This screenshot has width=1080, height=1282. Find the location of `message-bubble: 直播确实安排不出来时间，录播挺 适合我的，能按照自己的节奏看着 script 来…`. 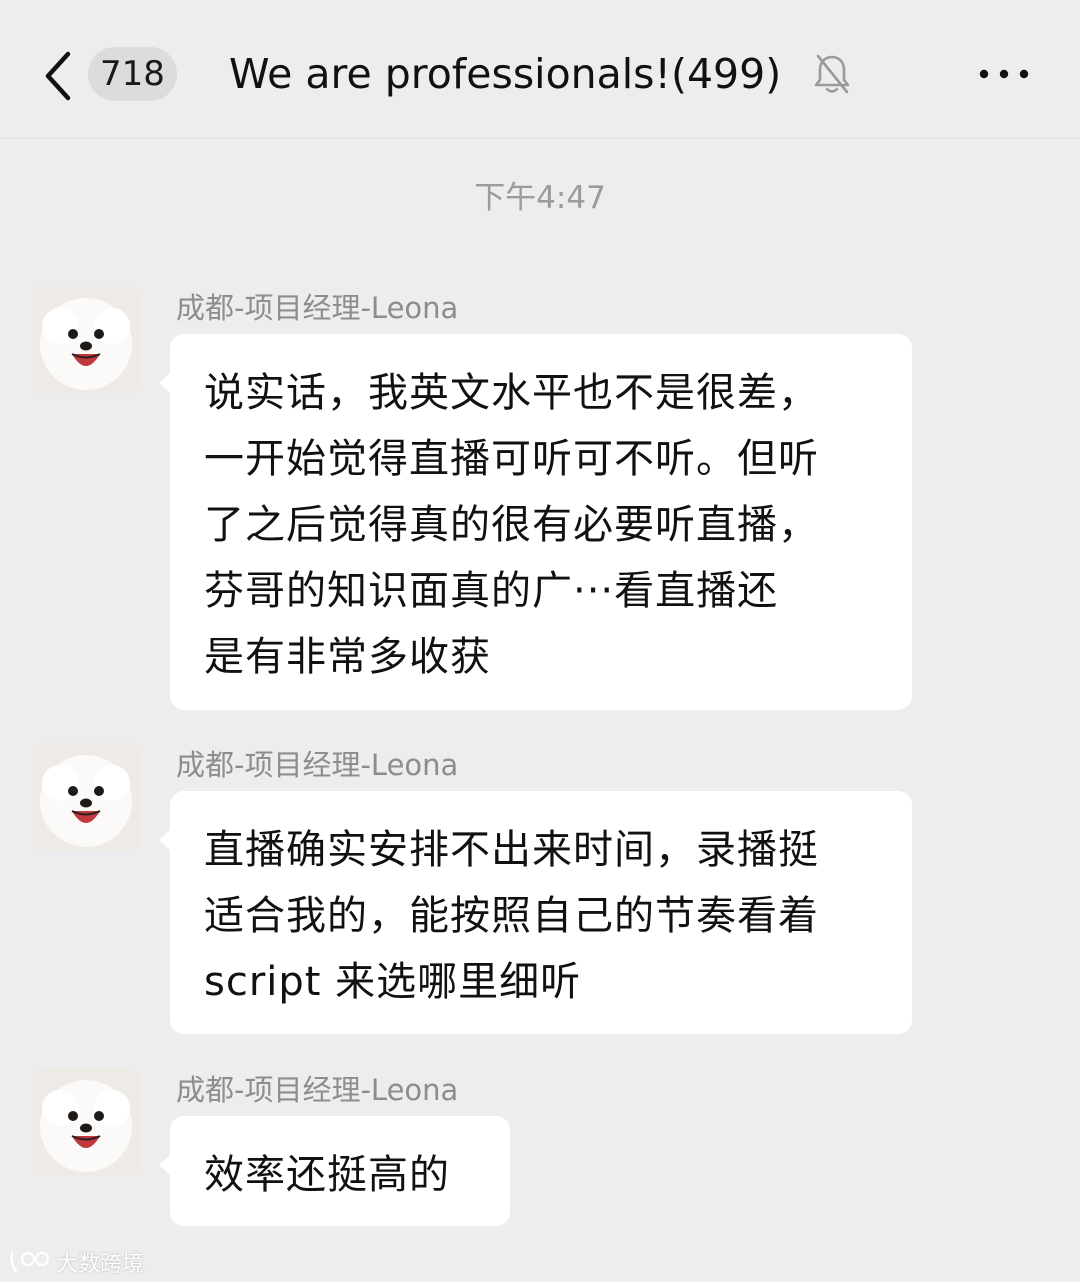

message-bubble: 直播确实安排不出来时间，录播挺 适合我的，能按照自己的节奏看着 script 来… is located at coordinates (535, 912).